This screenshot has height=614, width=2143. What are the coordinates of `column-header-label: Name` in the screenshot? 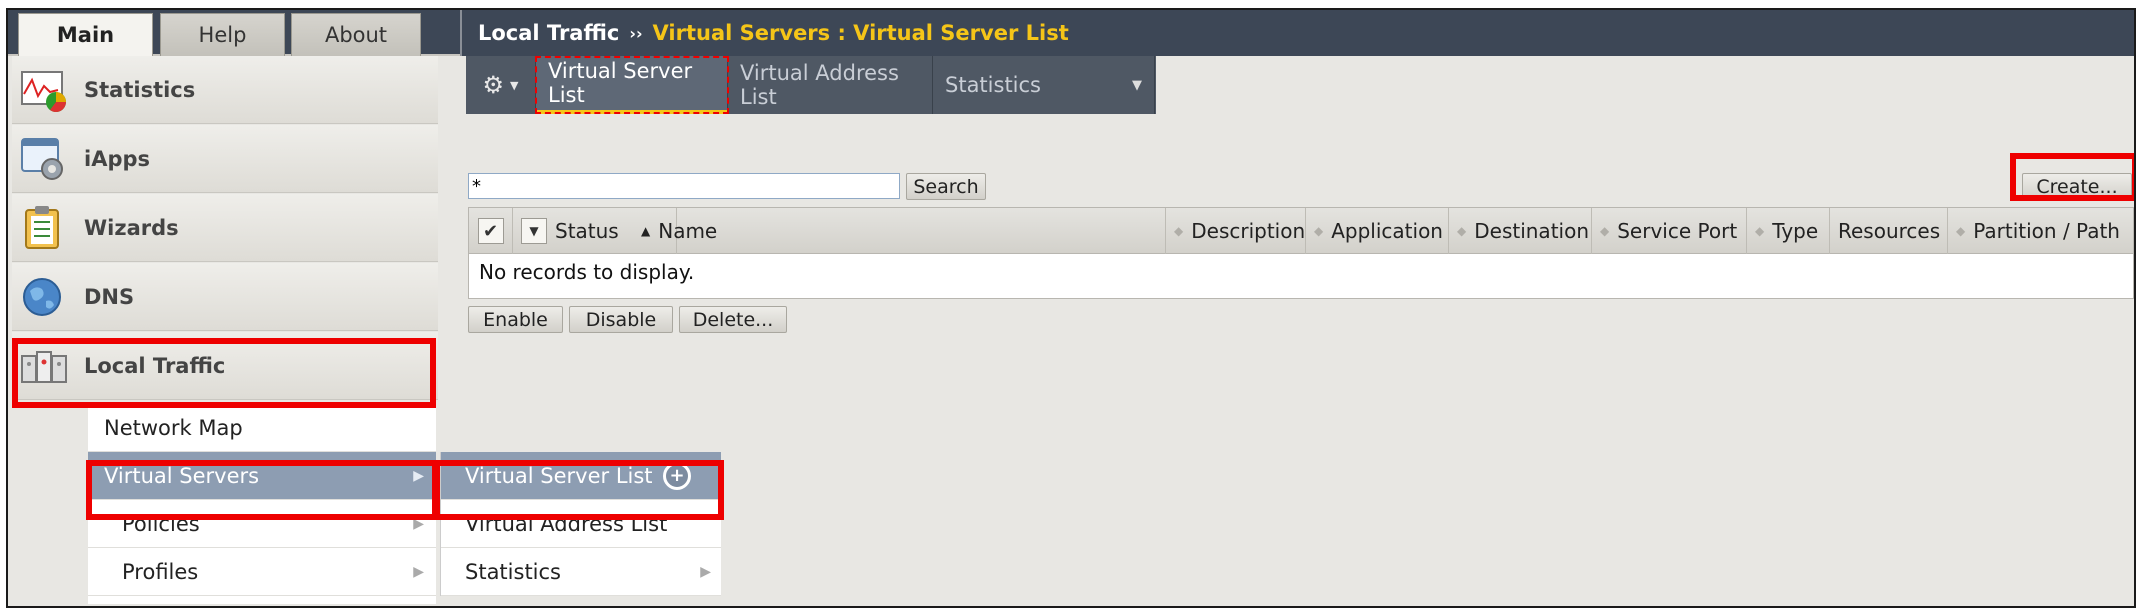 It's located at (688, 231).